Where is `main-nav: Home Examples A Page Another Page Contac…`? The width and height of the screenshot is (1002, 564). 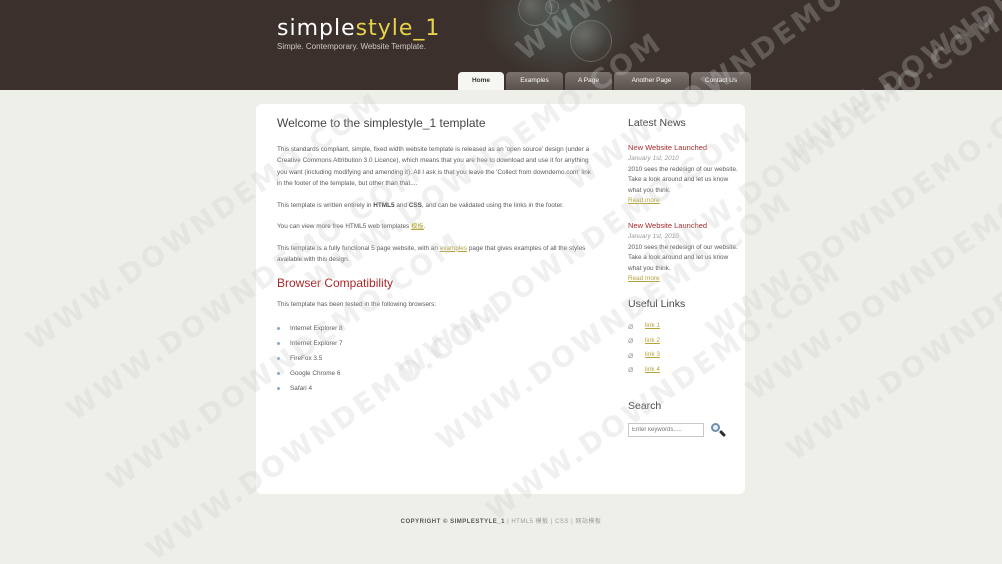 main-nav: Home Examples A Page Another Page Contac… is located at coordinates (604, 81).